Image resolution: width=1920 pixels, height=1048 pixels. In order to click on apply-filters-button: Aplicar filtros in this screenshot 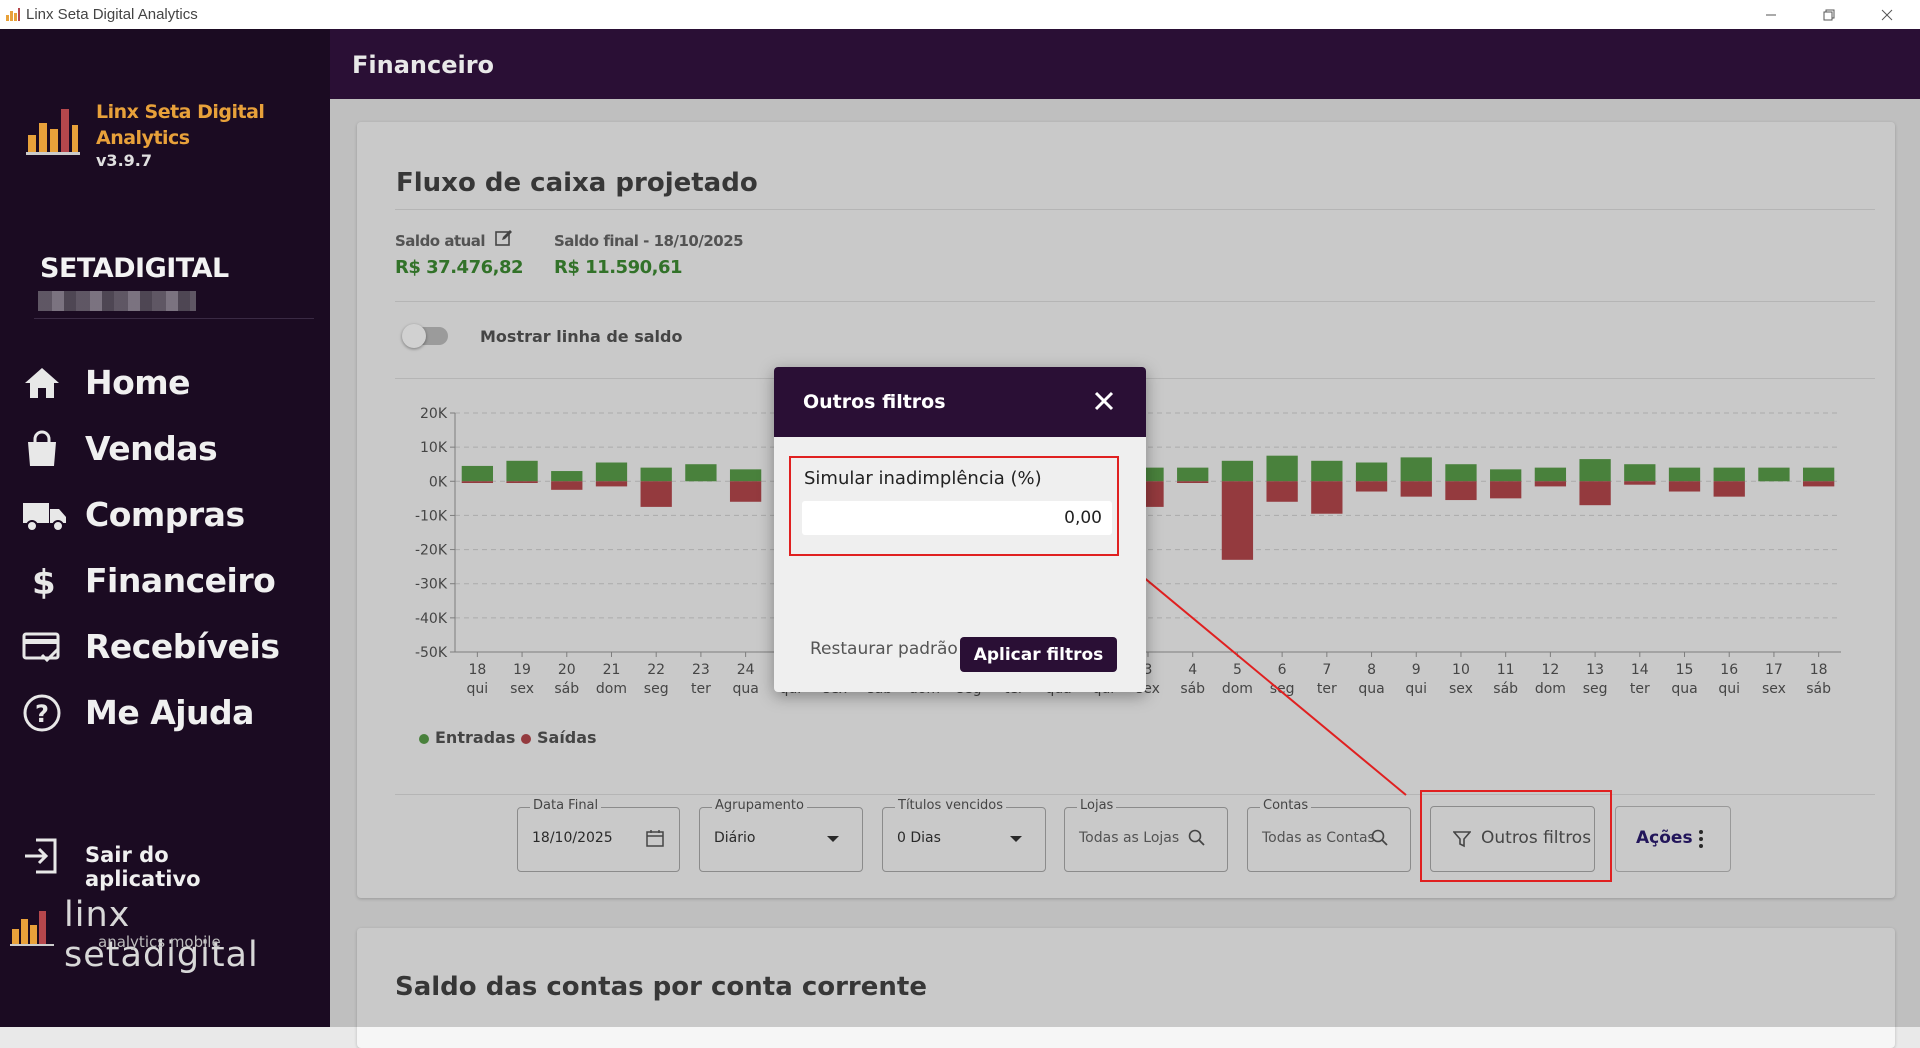, I will do `click(1038, 654)`.